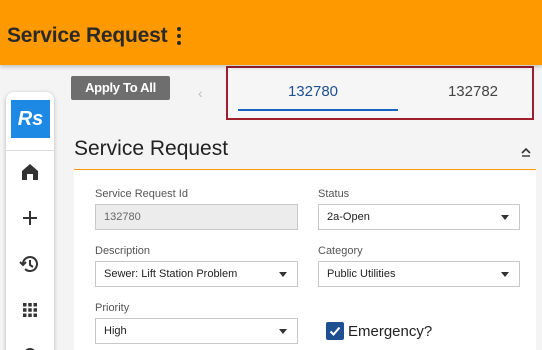 The height and width of the screenshot is (350, 542). I want to click on active-tab-indicator, so click(318, 110).